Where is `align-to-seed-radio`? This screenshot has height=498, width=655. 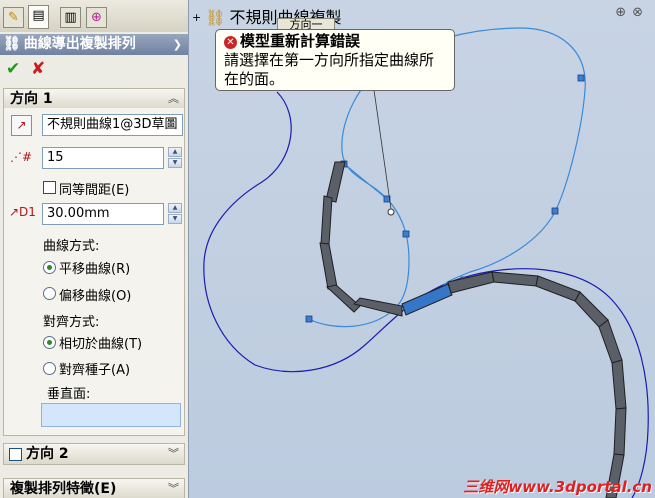
align-to-seed-radio is located at coordinates (49, 368).